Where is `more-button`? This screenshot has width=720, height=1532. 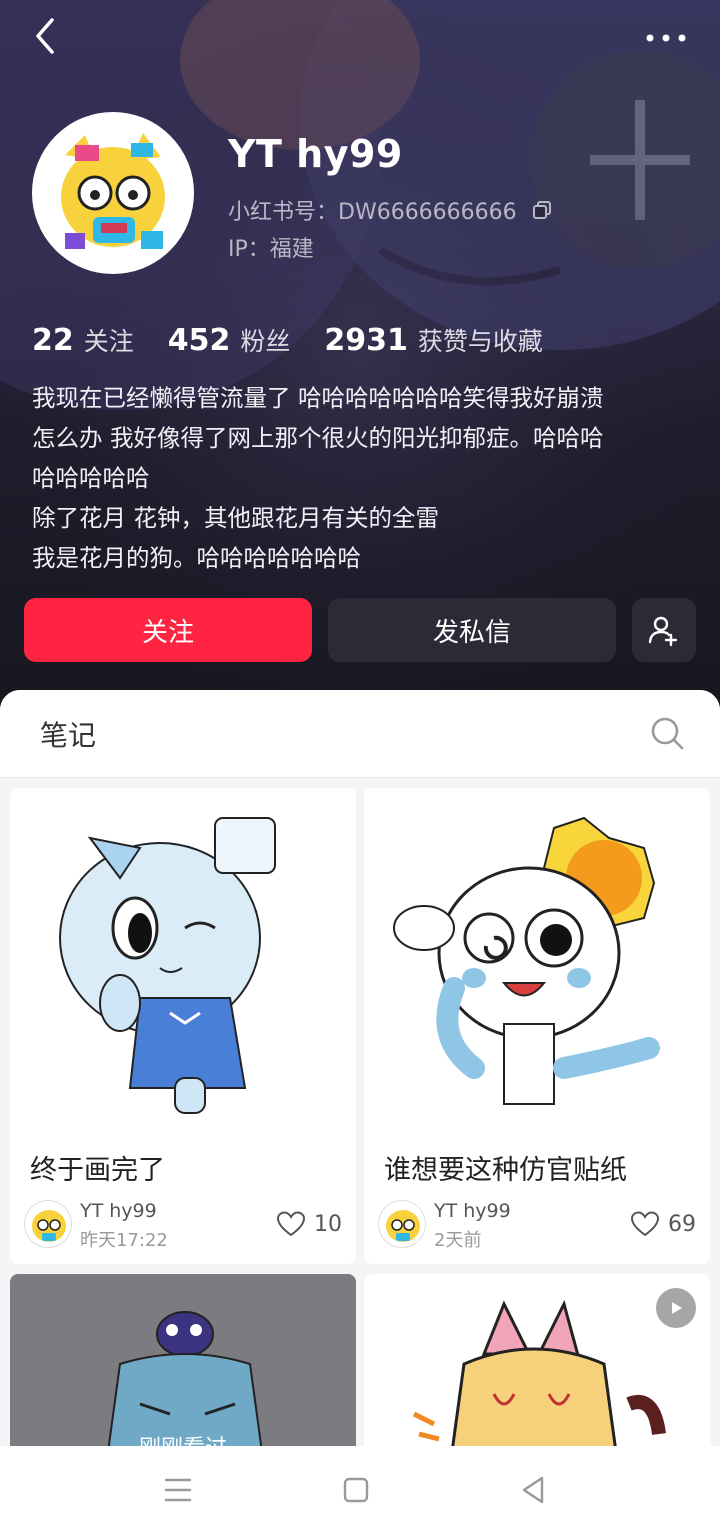 more-button is located at coordinates (666, 38).